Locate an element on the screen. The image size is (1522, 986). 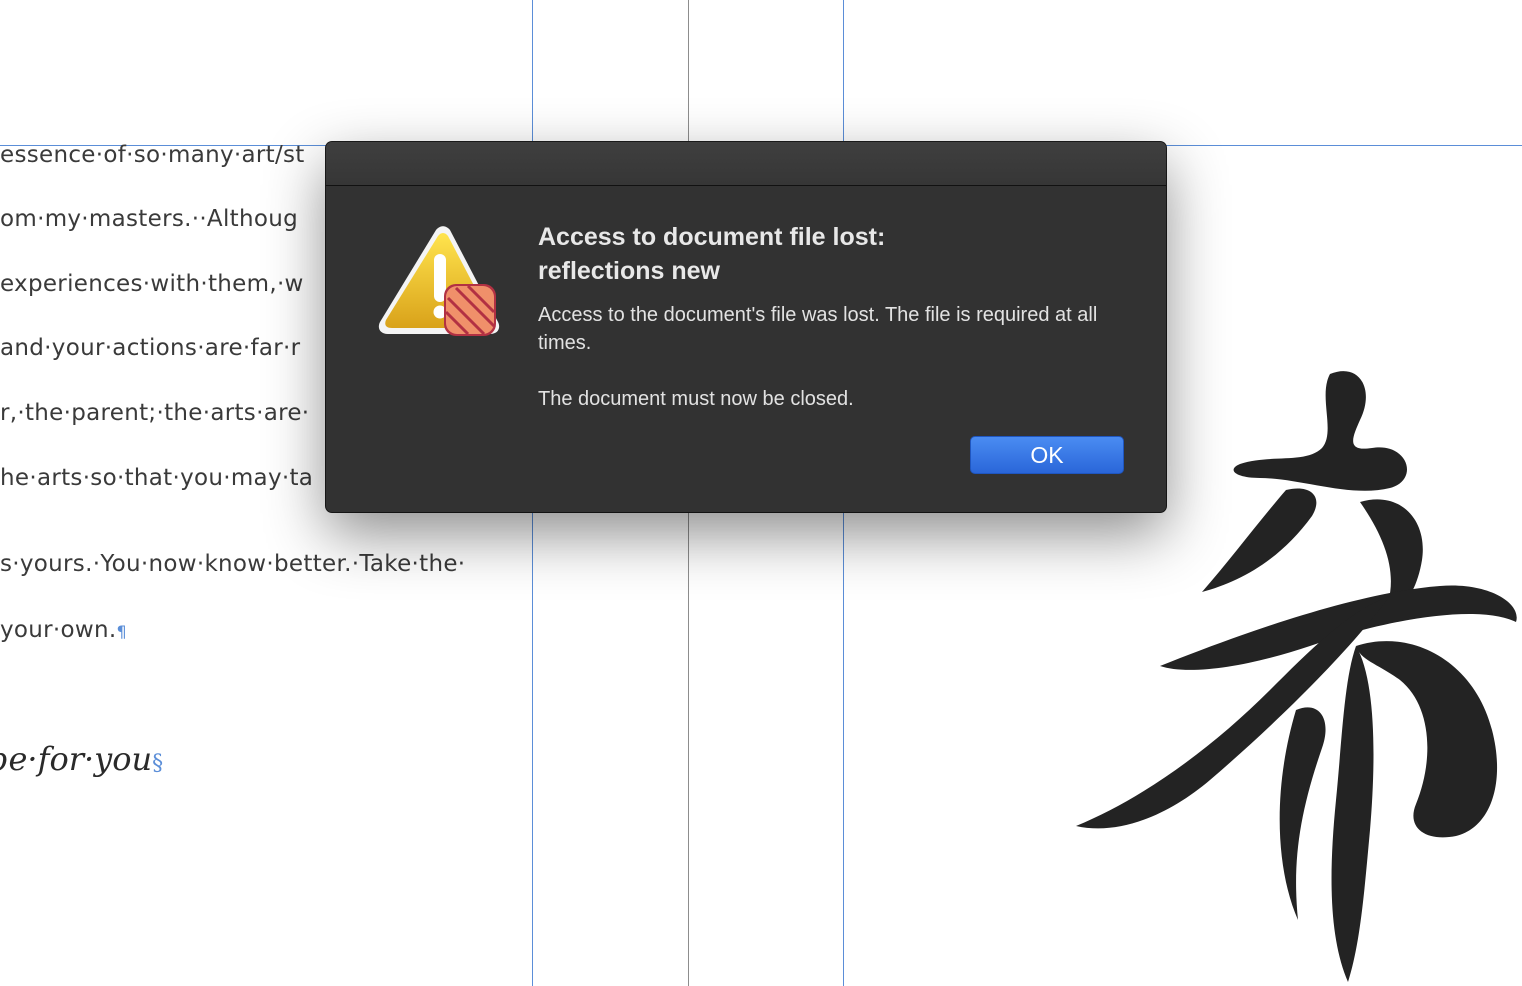
text-line-5: r,·the·parent;·the·arts·are· is located at coordinates (154, 413).